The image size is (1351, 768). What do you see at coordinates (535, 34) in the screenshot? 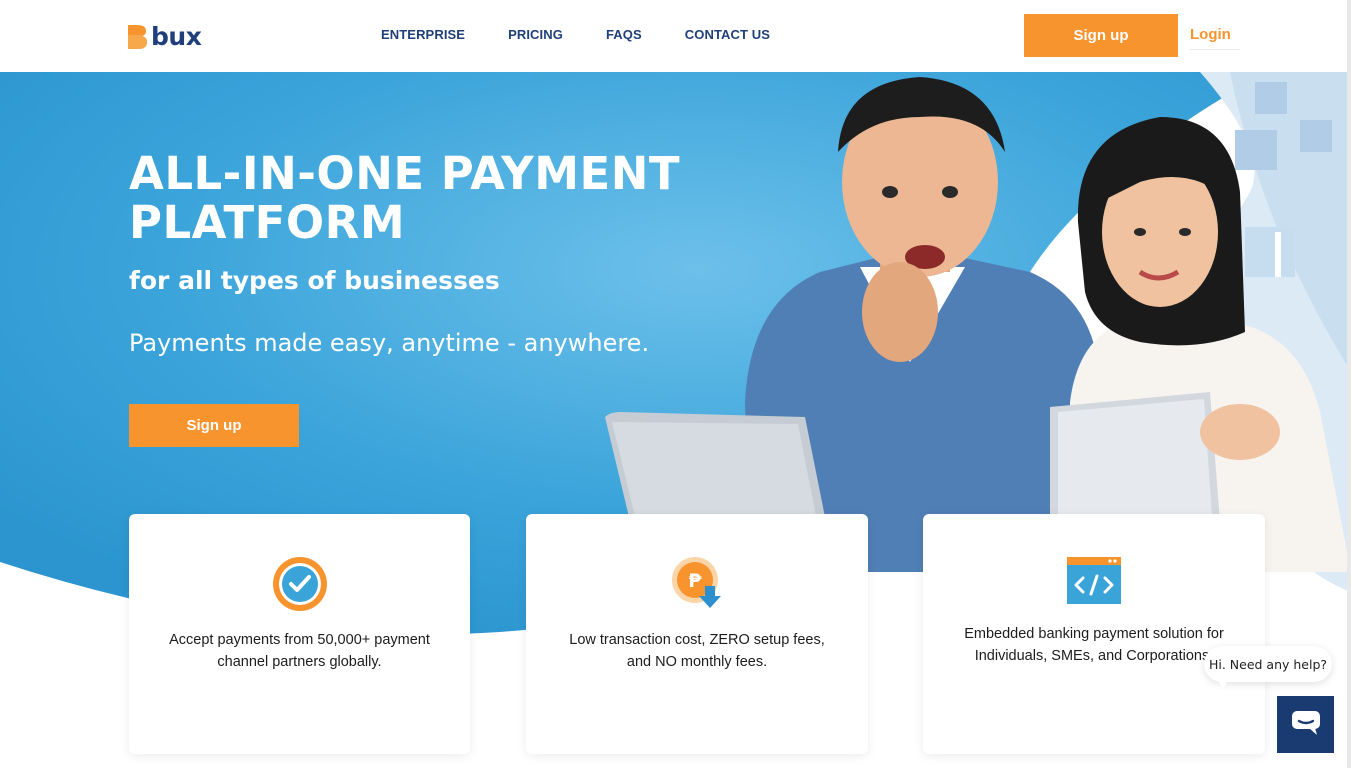
I see `nav-pricing: PRICING` at bounding box center [535, 34].